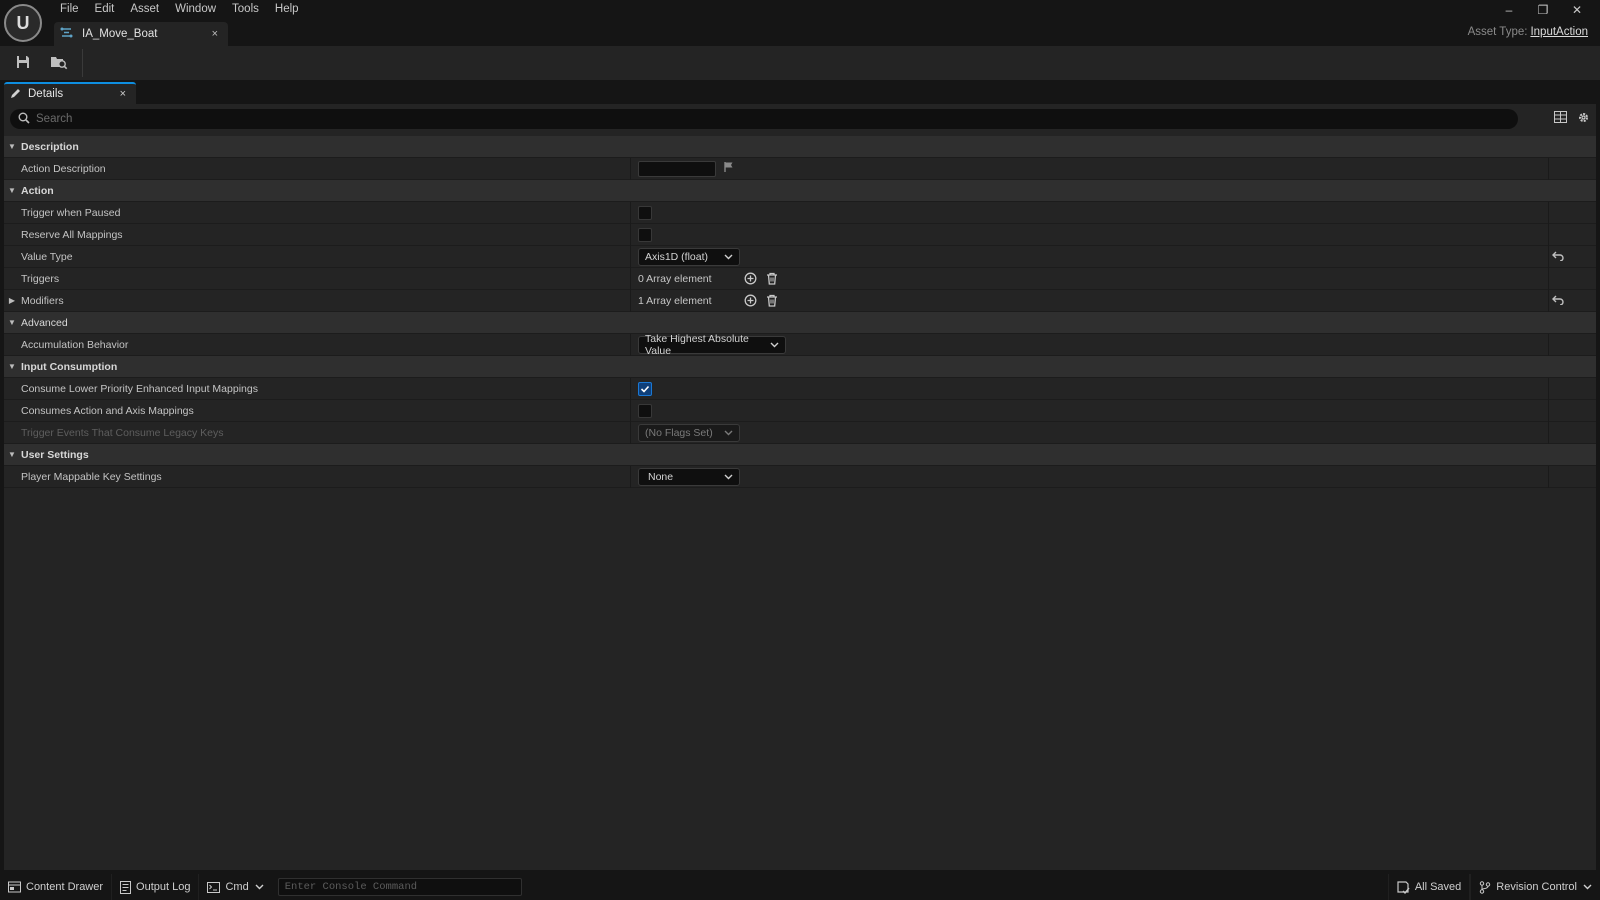 This screenshot has width=1600, height=900. I want to click on action-description-field, so click(677, 168).